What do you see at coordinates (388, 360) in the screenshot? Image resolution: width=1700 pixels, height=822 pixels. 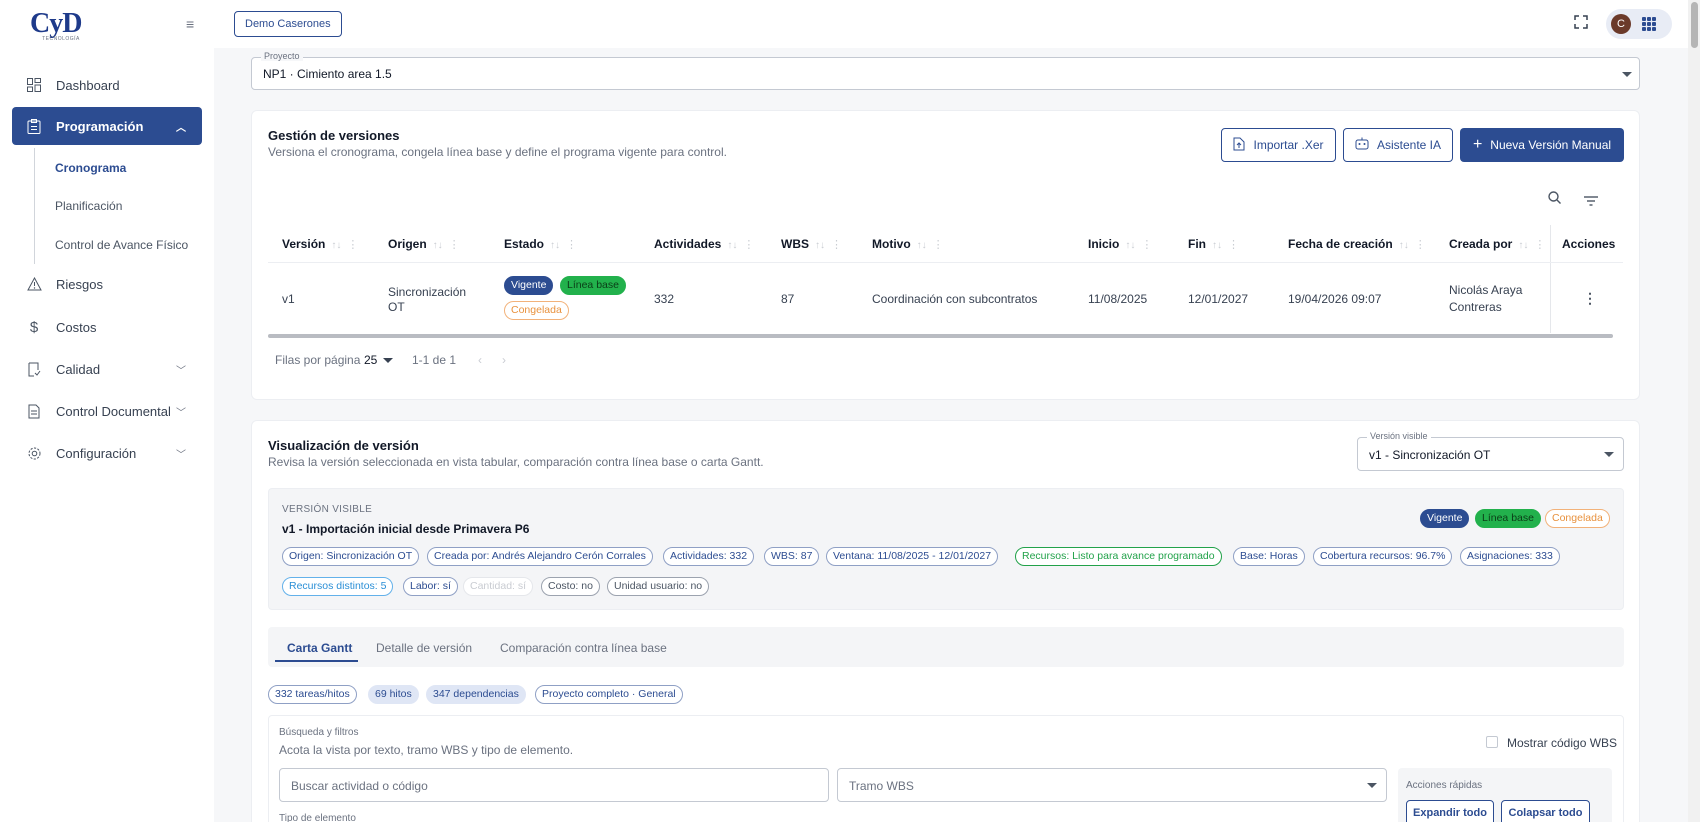 I see `caret-down-icon` at bounding box center [388, 360].